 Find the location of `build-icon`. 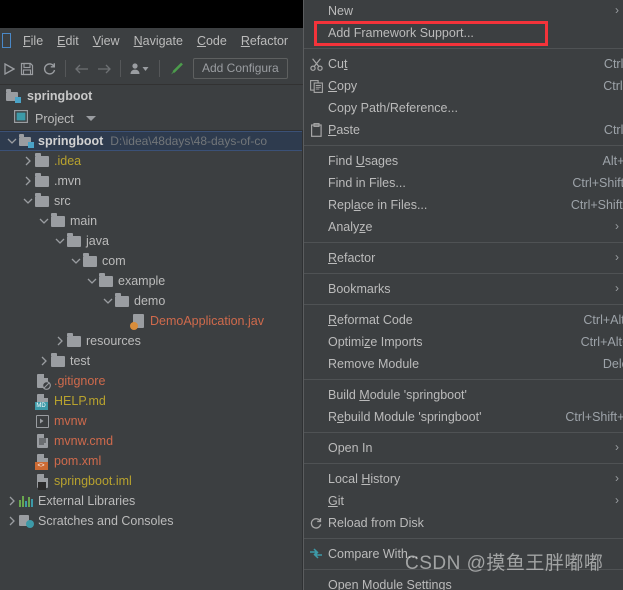

build-icon is located at coordinates (176, 69).